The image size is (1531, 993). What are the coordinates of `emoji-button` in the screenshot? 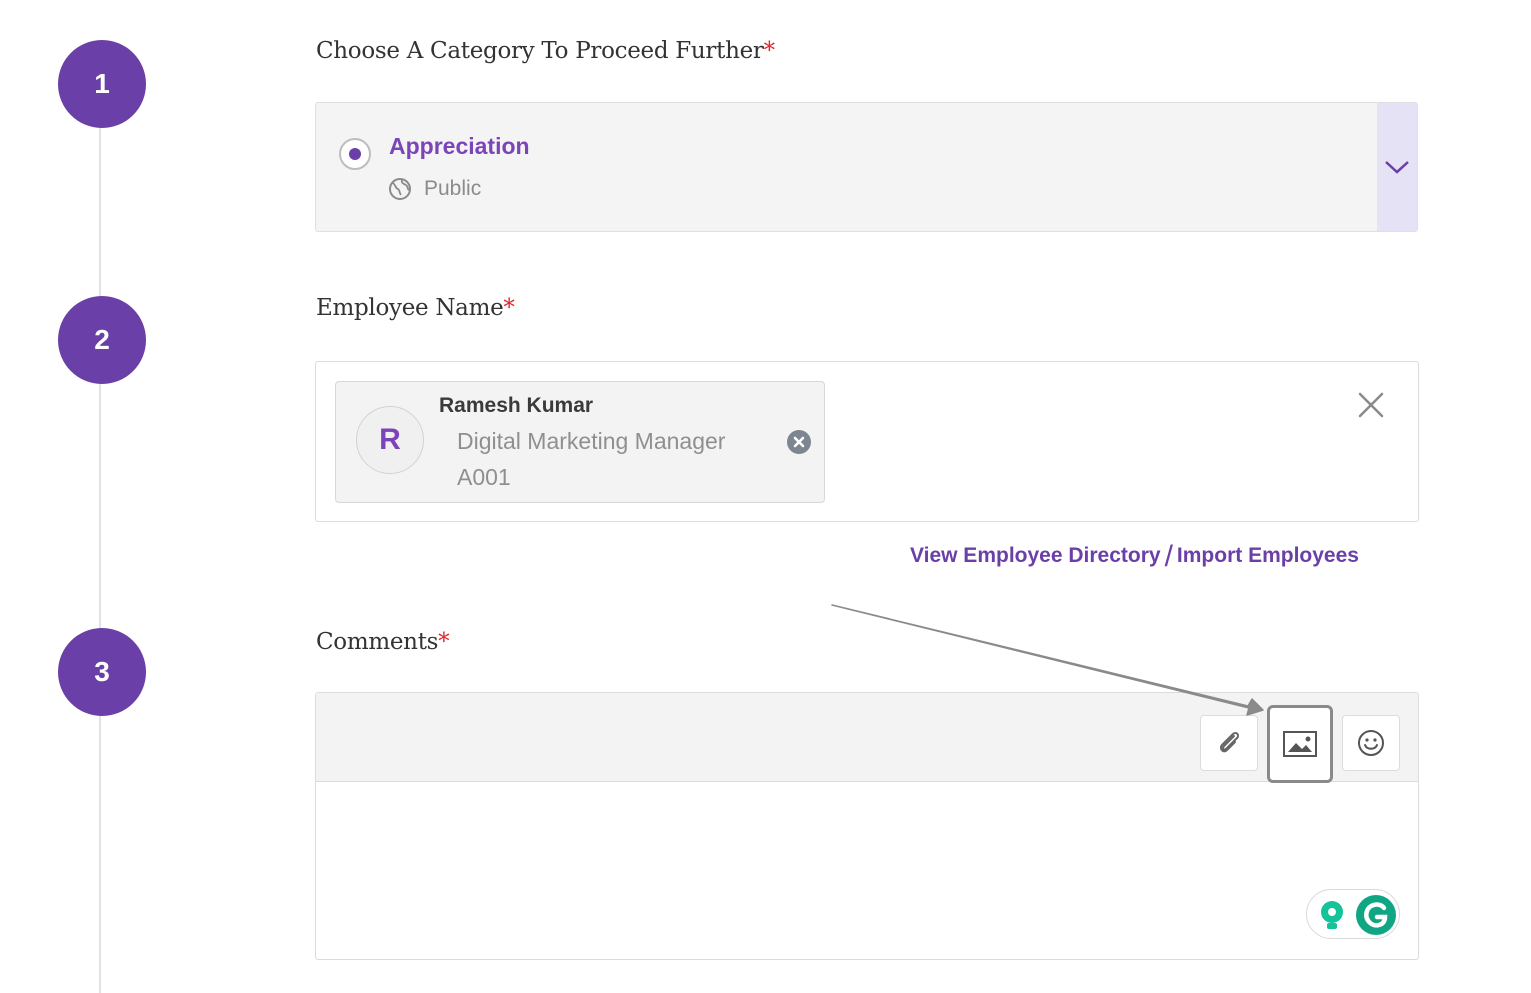 It's located at (1371, 743).